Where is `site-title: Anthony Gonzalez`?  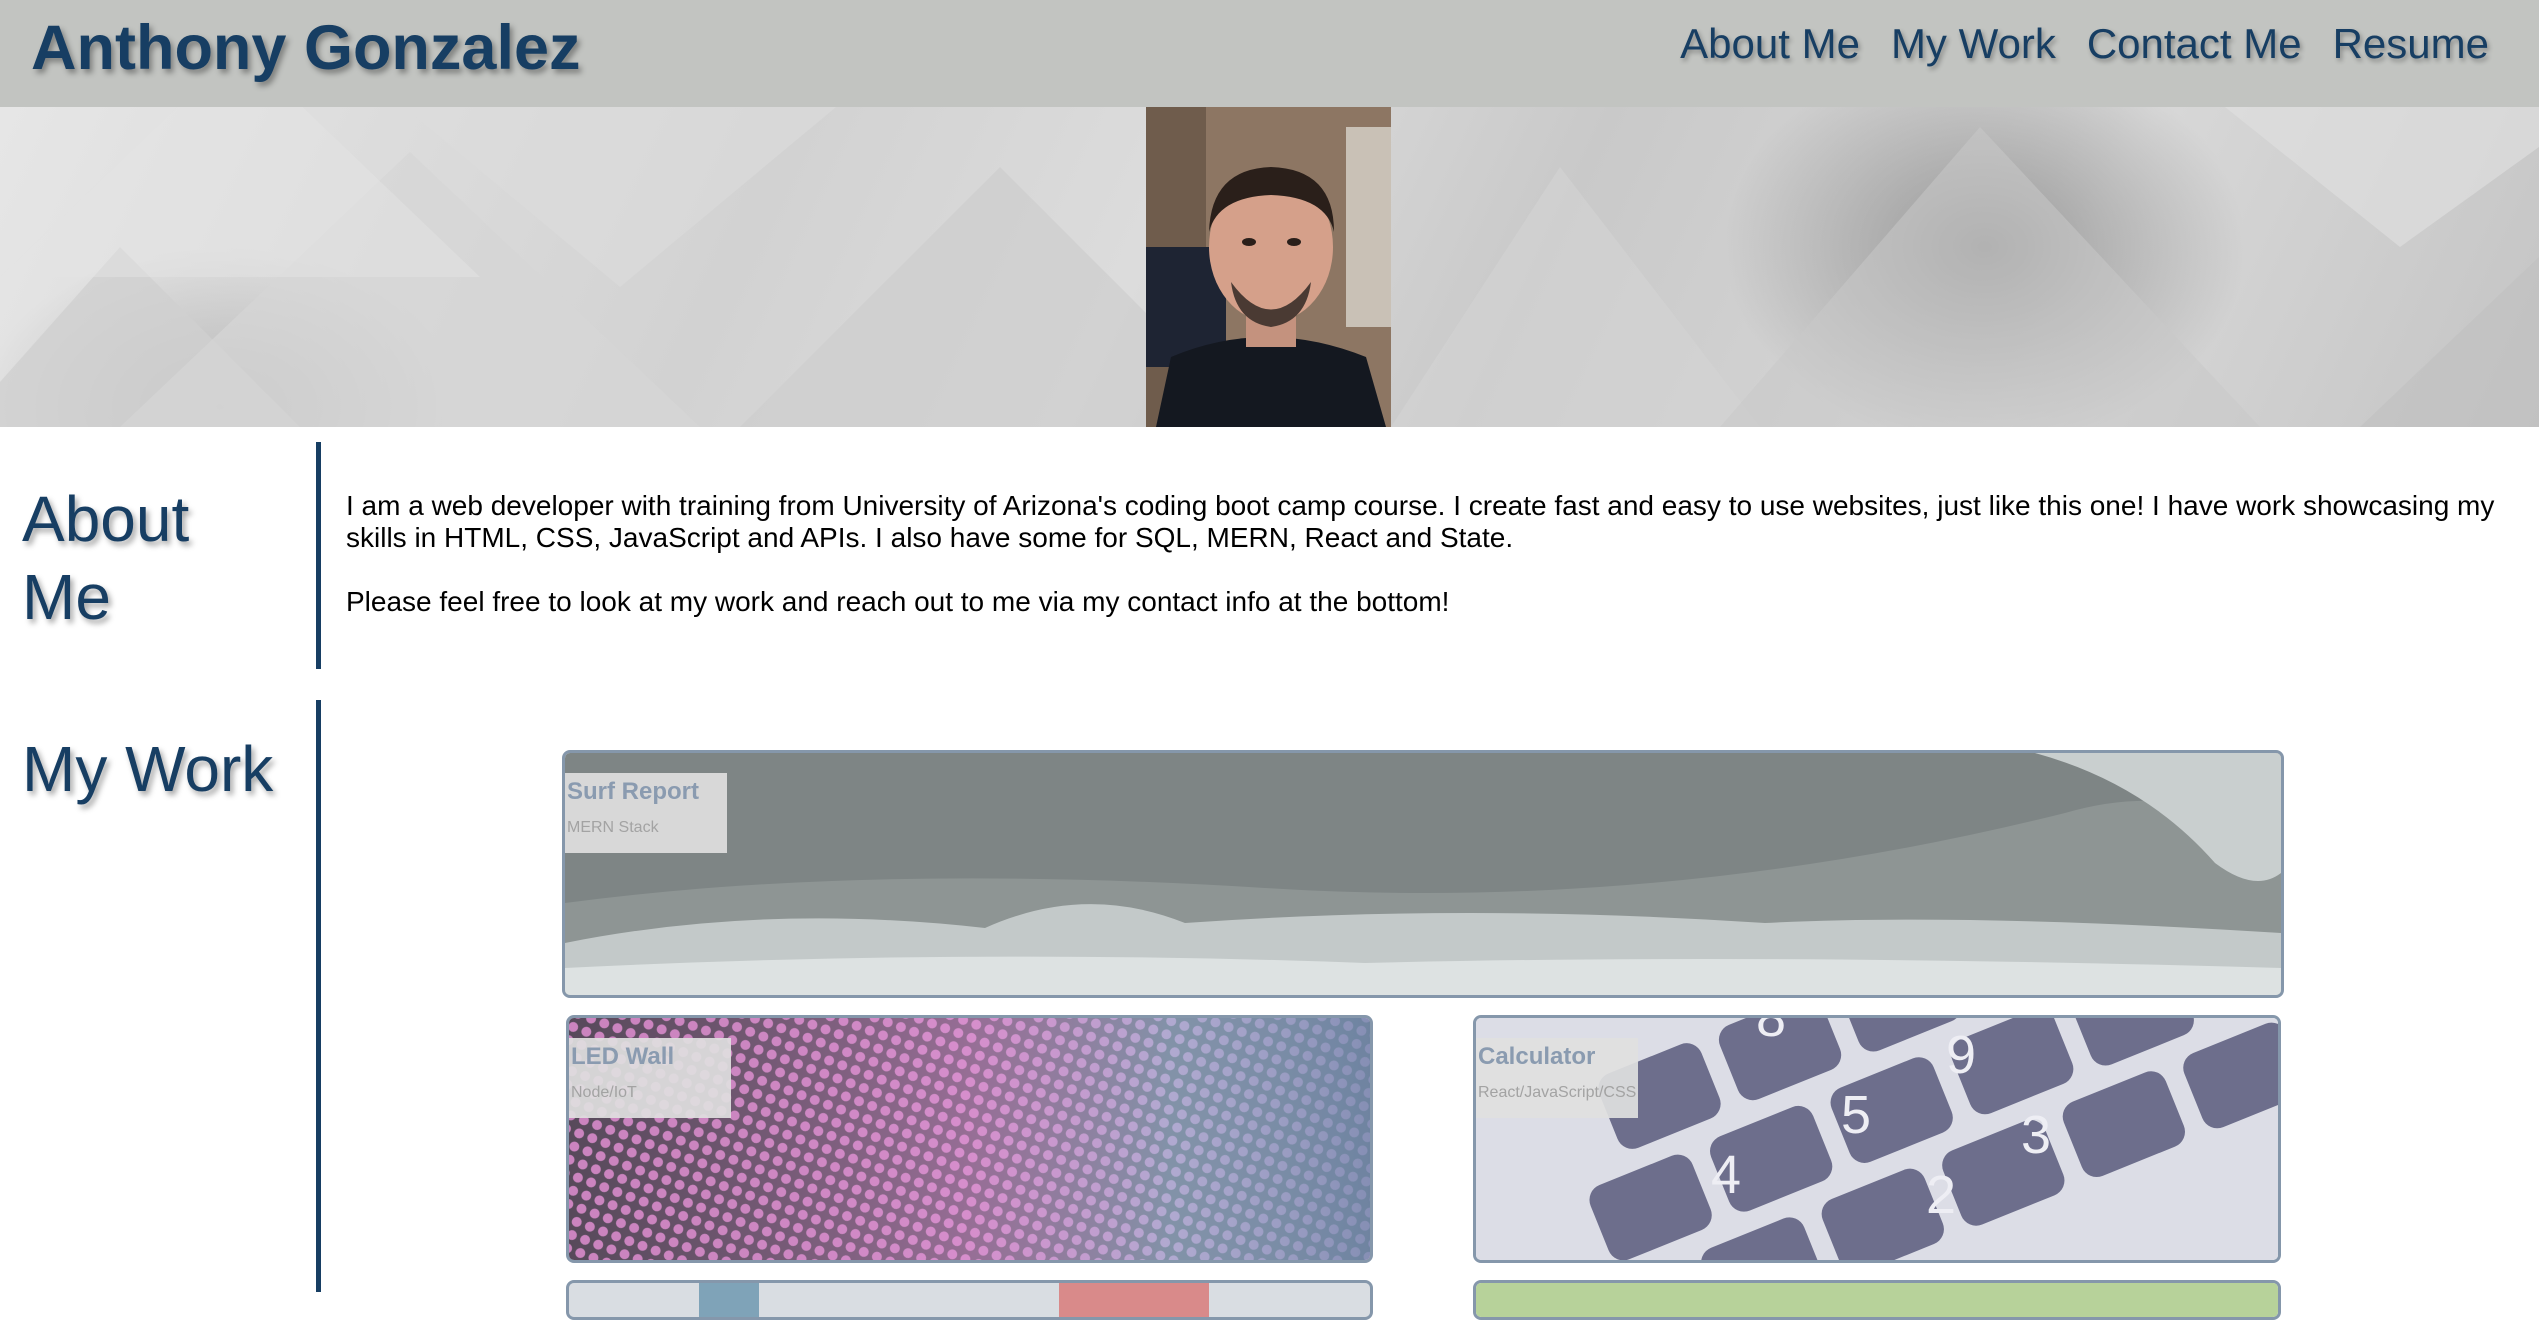 site-title: Anthony Gonzalez is located at coordinates (306, 48).